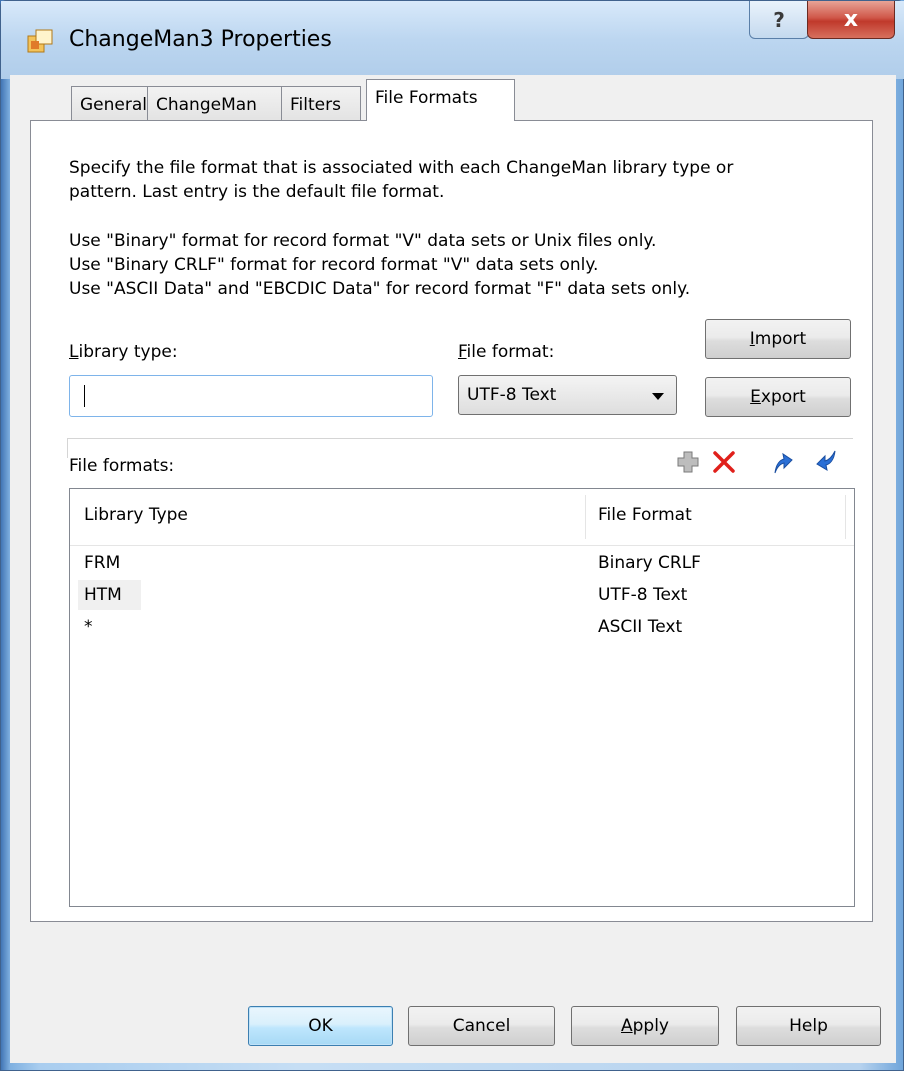  What do you see at coordinates (123, 352) in the screenshot?
I see `library-type-label: Library type:` at bounding box center [123, 352].